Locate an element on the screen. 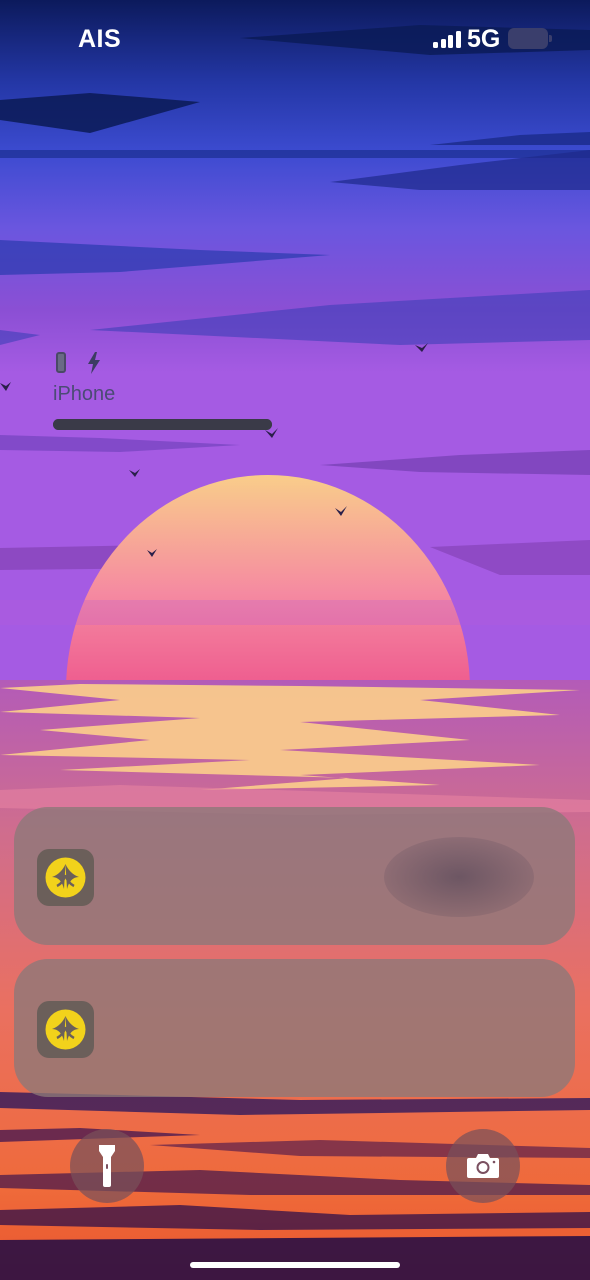  bolt-icon is located at coordinates (94, 363).